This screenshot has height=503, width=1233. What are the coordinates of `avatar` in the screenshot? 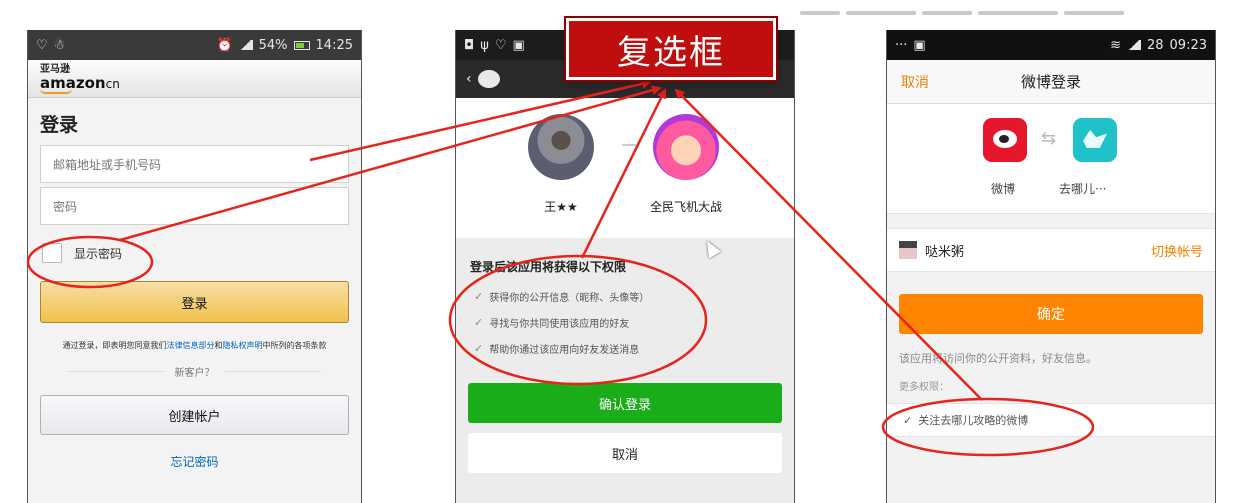 It's located at (908, 250).